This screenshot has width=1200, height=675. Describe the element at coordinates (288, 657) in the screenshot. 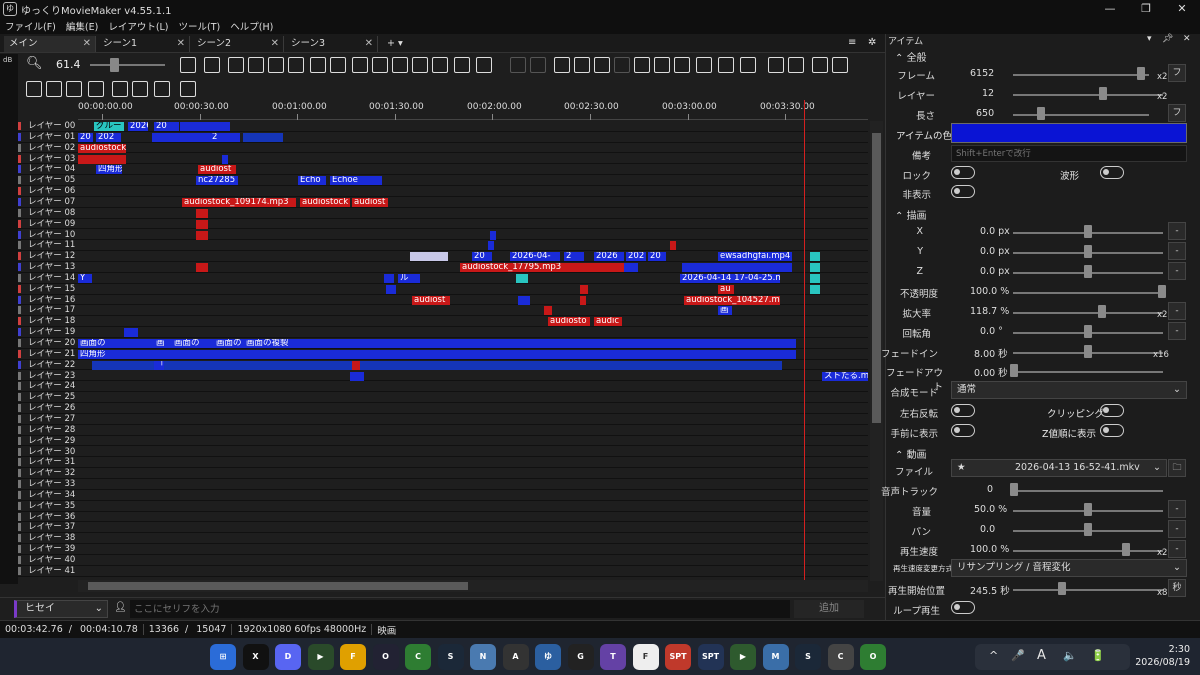

I see `taskbar-app-icon: D` at that location.